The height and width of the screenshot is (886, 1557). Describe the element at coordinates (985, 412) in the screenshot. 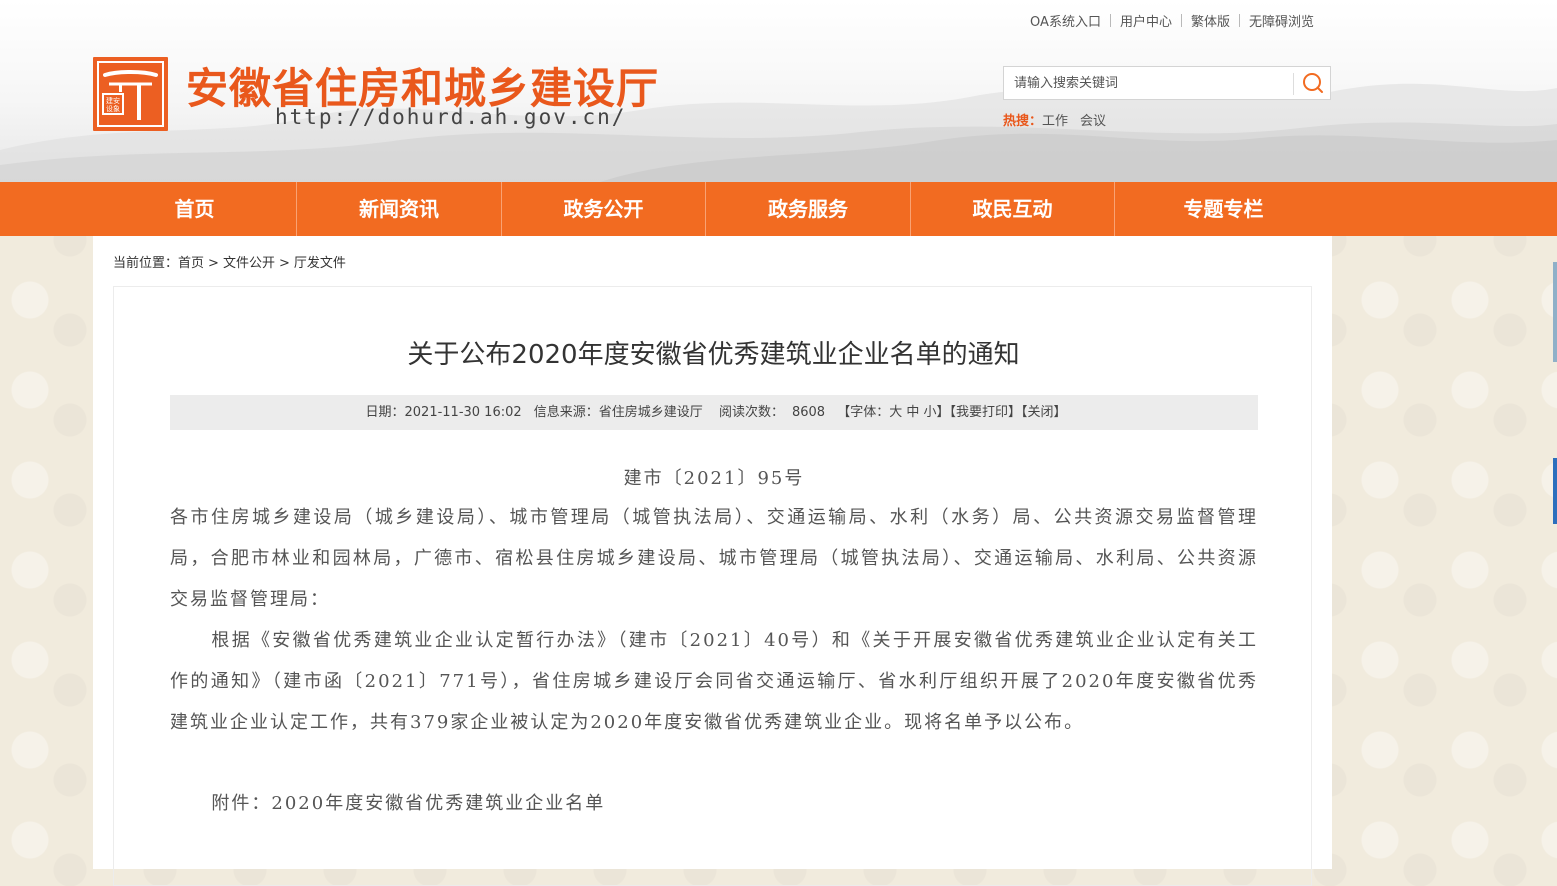

I see `print-button: 【我要打印】` at that location.